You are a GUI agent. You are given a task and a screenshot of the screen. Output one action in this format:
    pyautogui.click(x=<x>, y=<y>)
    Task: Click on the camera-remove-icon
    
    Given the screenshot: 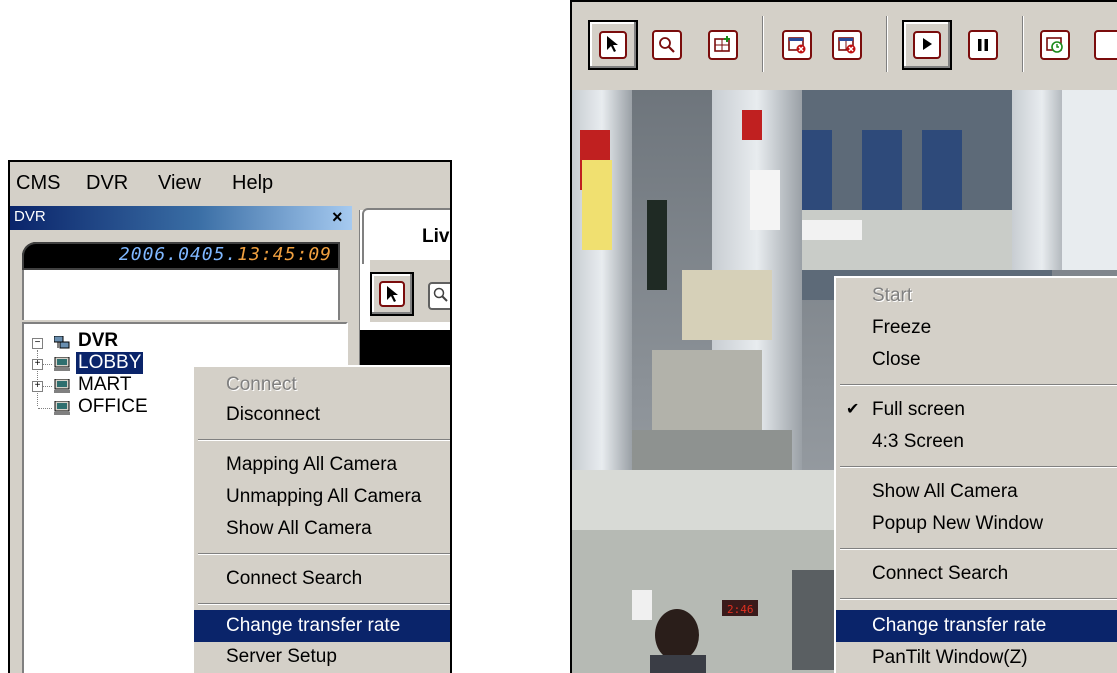 What is the action you would take?
    pyautogui.click(x=797, y=45)
    